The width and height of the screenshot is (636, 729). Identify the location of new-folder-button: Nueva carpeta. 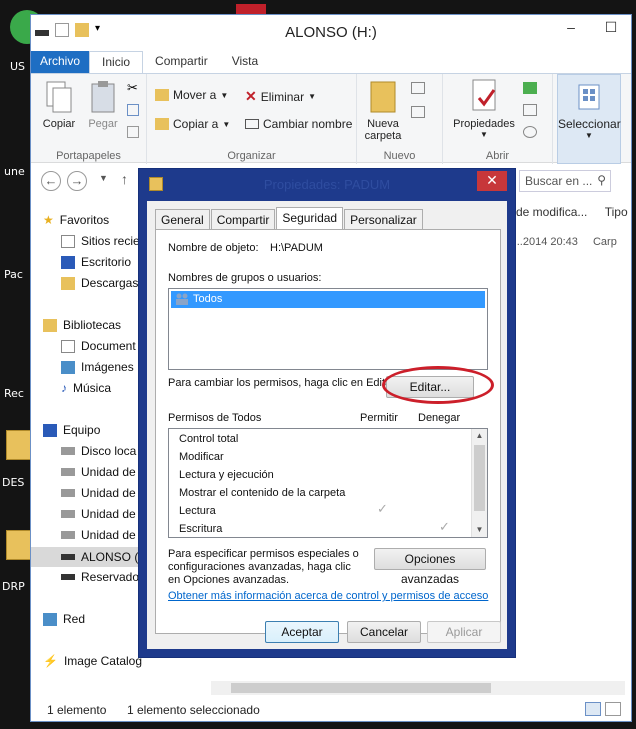
(383, 110).